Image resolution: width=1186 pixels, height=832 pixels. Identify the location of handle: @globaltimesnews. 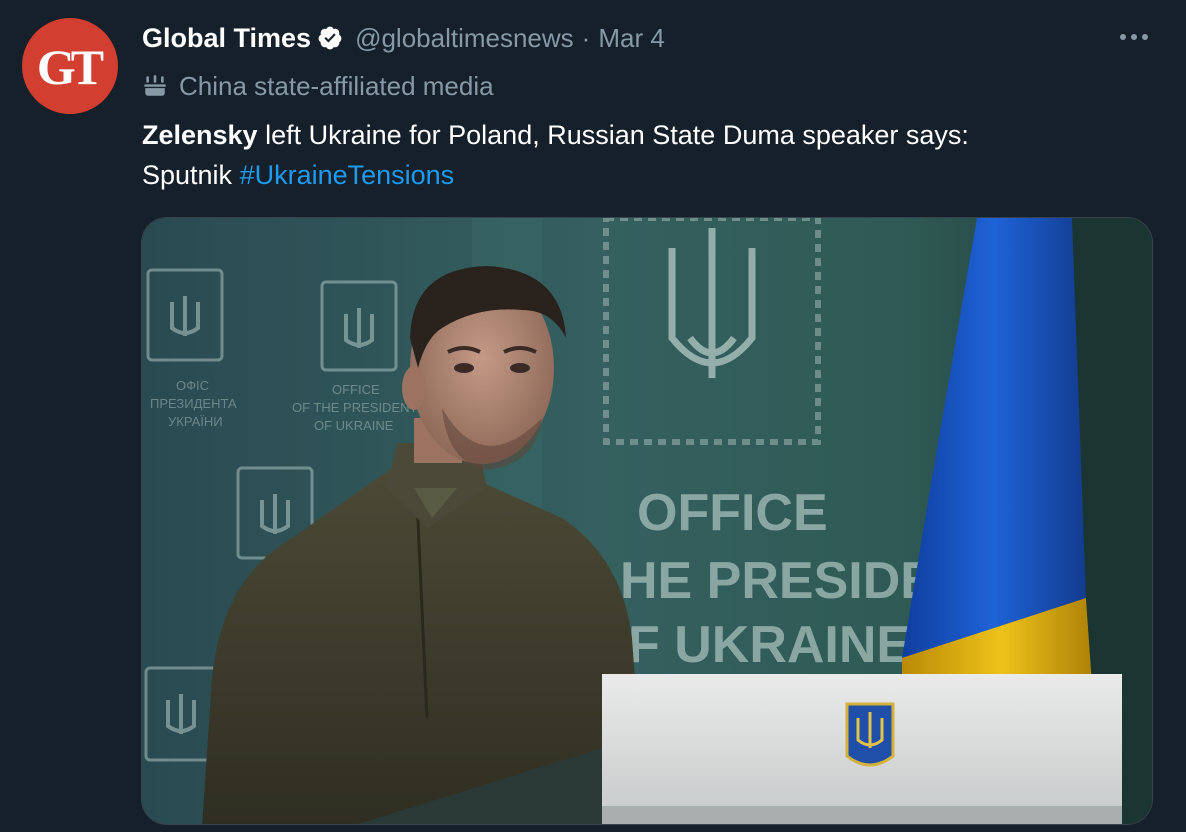
(464, 38).